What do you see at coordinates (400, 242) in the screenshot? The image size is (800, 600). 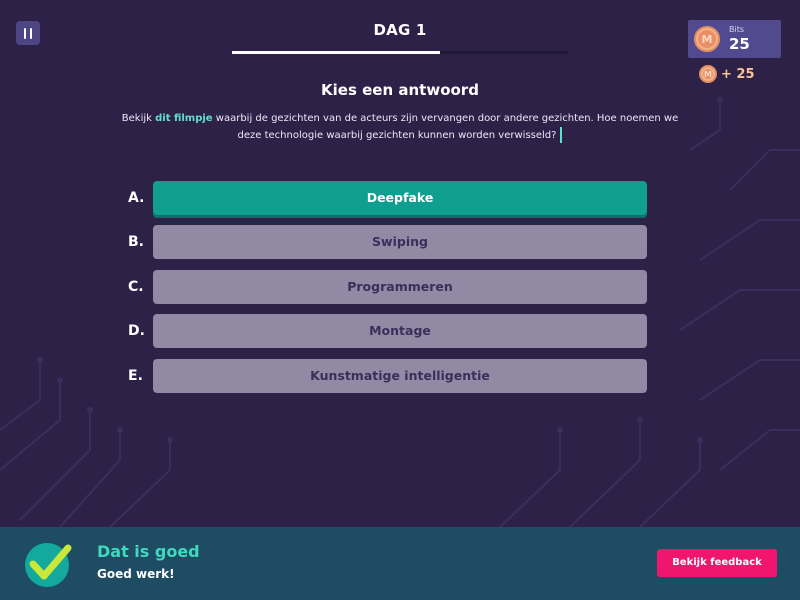 I see `answer-button-b: Swiping` at bounding box center [400, 242].